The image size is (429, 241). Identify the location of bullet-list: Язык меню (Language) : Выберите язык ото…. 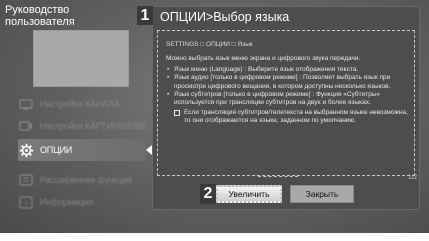
(289, 87).